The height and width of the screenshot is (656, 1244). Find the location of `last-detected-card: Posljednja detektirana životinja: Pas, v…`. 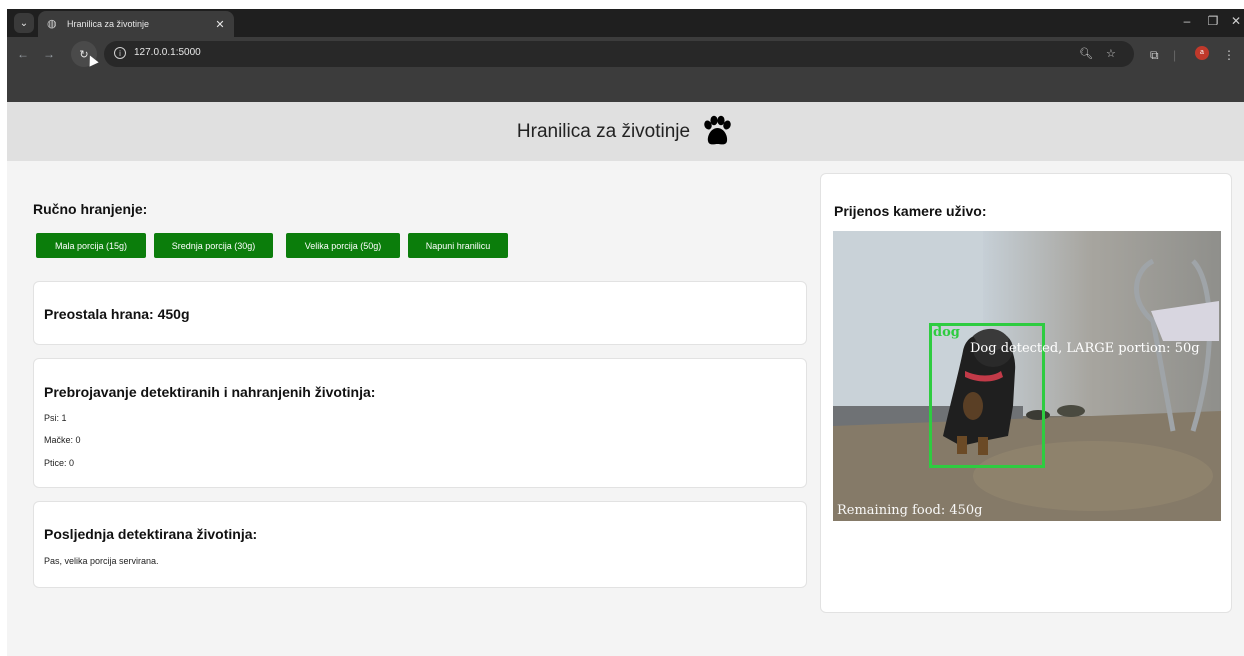

last-detected-card: Posljednja detektirana životinja: Pas, v… is located at coordinates (420, 544).